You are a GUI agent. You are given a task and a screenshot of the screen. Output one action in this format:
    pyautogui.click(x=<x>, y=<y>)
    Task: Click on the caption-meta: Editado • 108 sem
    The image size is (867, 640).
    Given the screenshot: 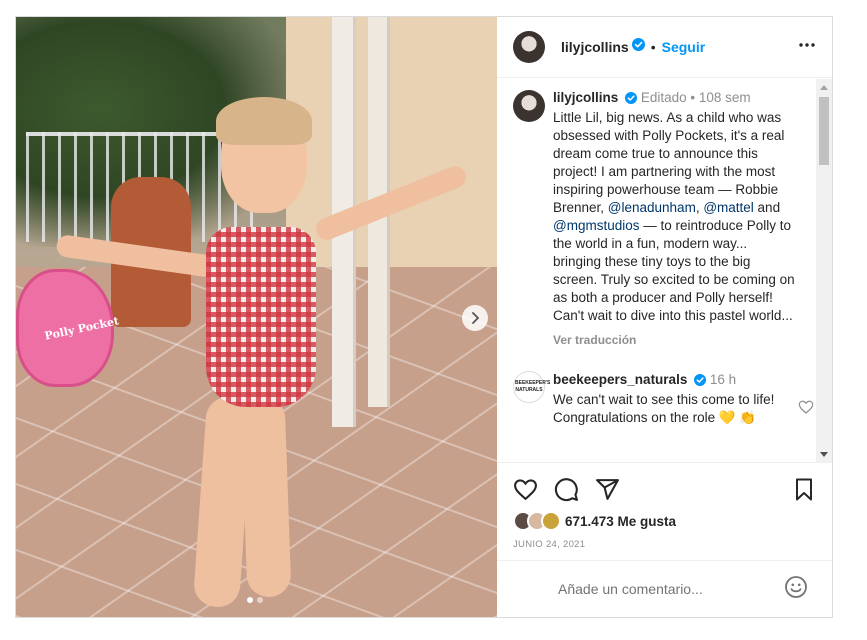 What is the action you would take?
    pyautogui.click(x=695, y=97)
    